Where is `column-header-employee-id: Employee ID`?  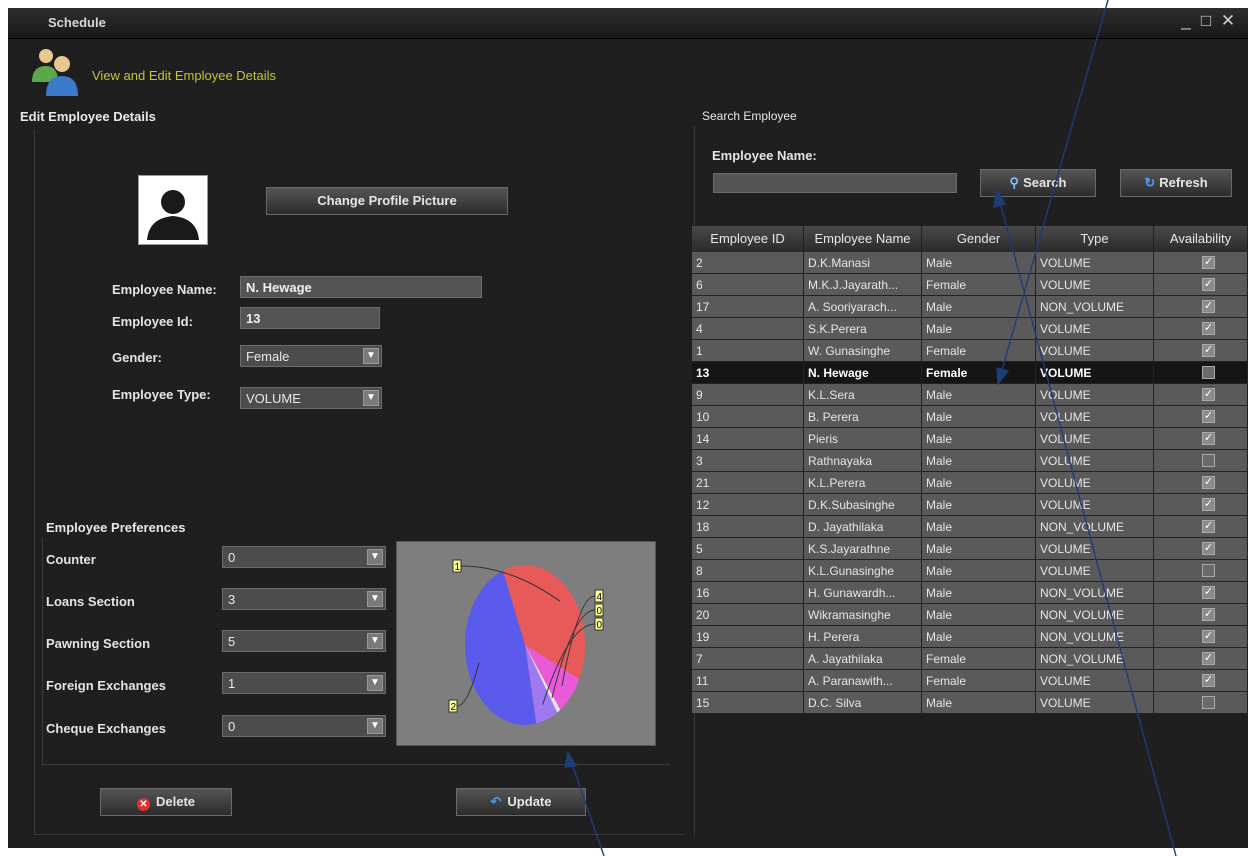
column-header-employee-id: Employee ID is located at coordinates (748, 239).